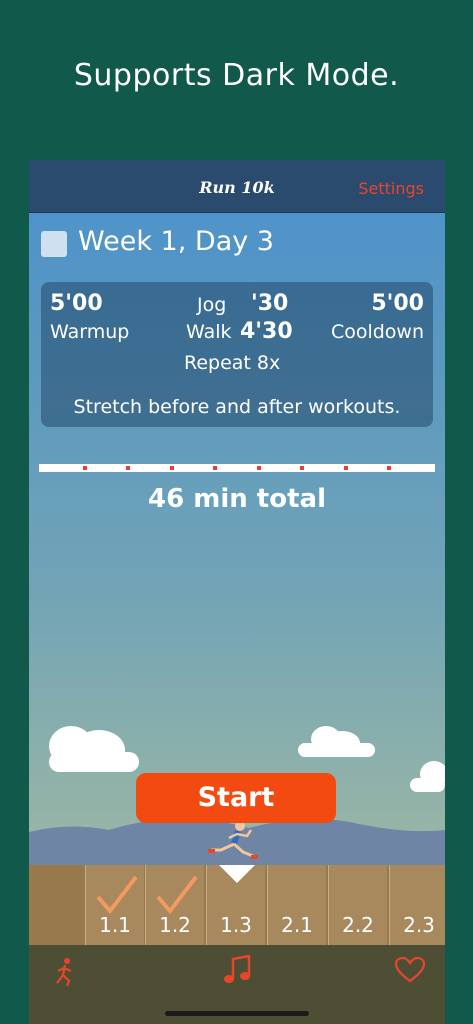 The height and width of the screenshot is (1024, 473). I want to click on day-tile: 2.1, so click(296, 905).